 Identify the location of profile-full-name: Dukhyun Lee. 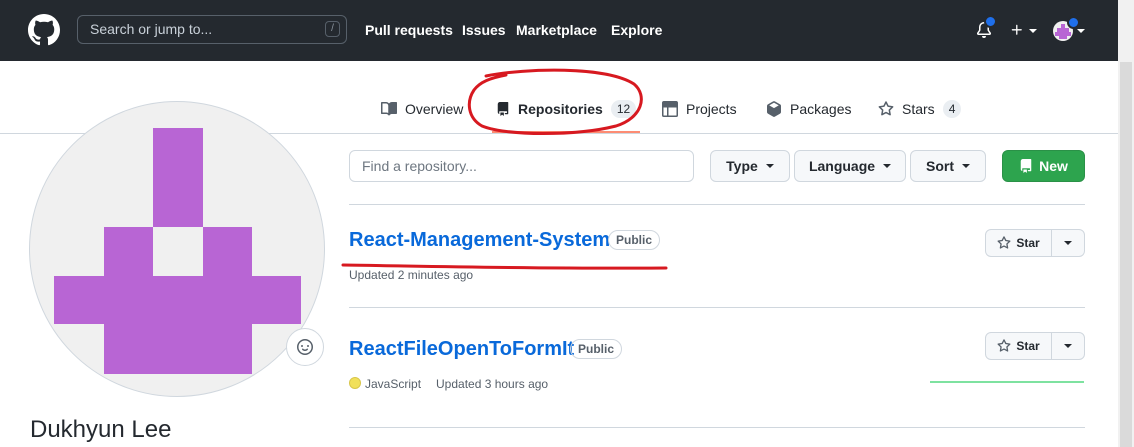
(101, 429).